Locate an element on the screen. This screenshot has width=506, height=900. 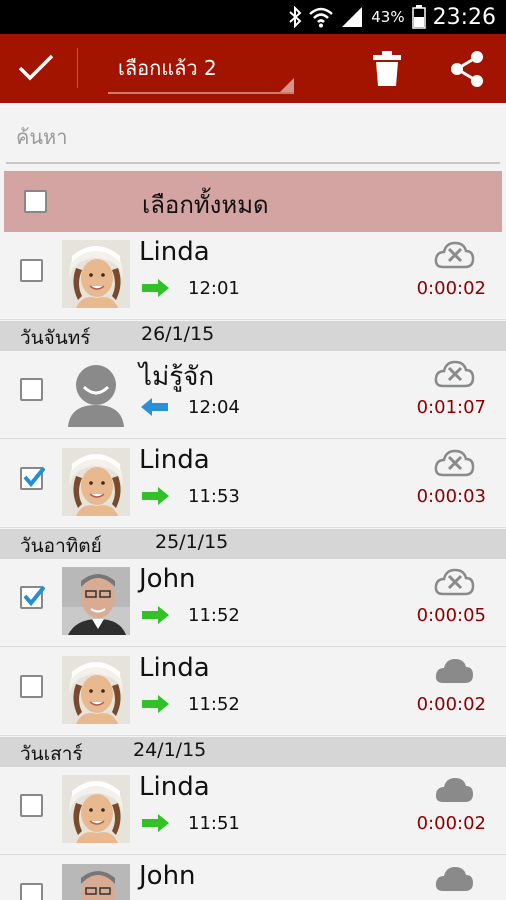
date-header: วันเสาร์ 24/1/15 is located at coordinates (253, 752).